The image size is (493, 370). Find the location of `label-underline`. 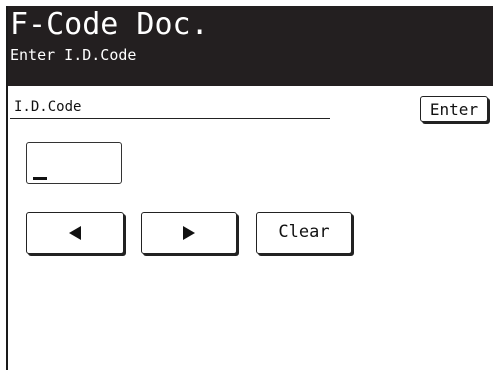

label-underline is located at coordinates (170, 118).